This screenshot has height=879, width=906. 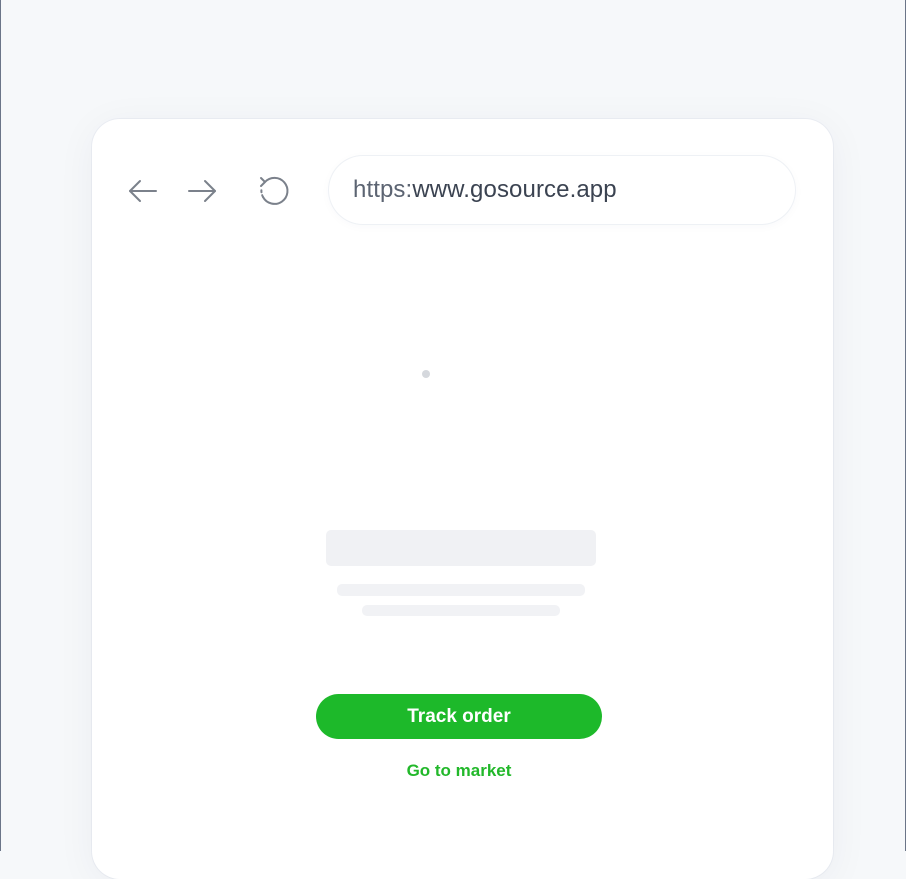 What do you see at coordinates (0, 425) in the screenshot?
I see `window-border-left` at bounding box center [0, 425].